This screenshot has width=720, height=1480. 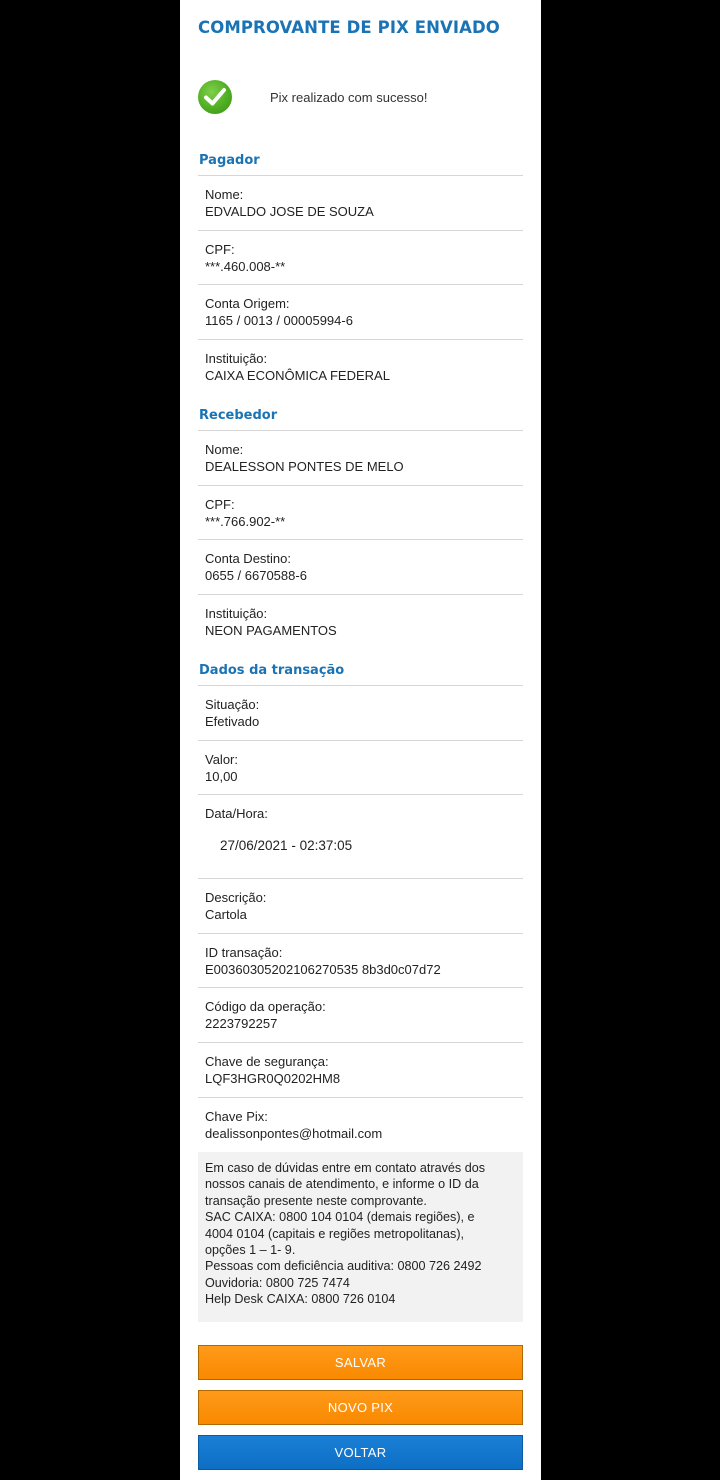 I want to click on field-value: Cartola, so click(x=226, y=914).